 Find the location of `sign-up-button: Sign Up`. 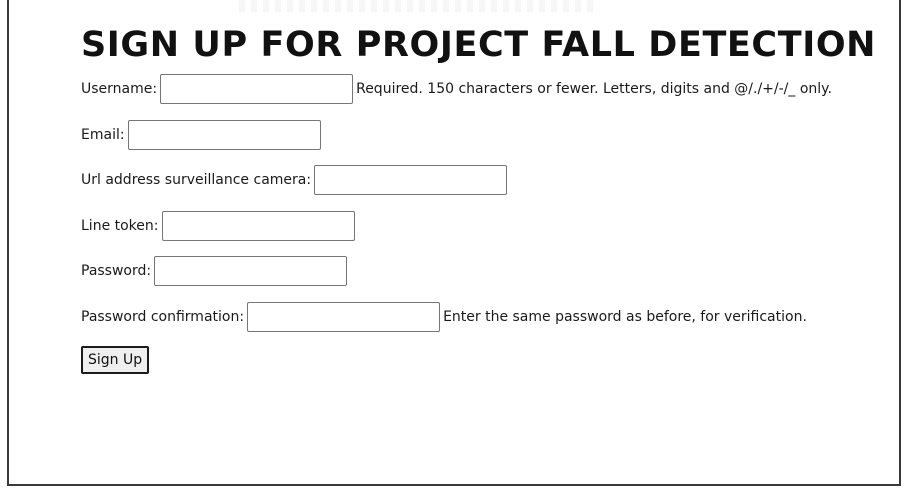

sign-up-button: Sign Up is located at coordinates (115, 360).